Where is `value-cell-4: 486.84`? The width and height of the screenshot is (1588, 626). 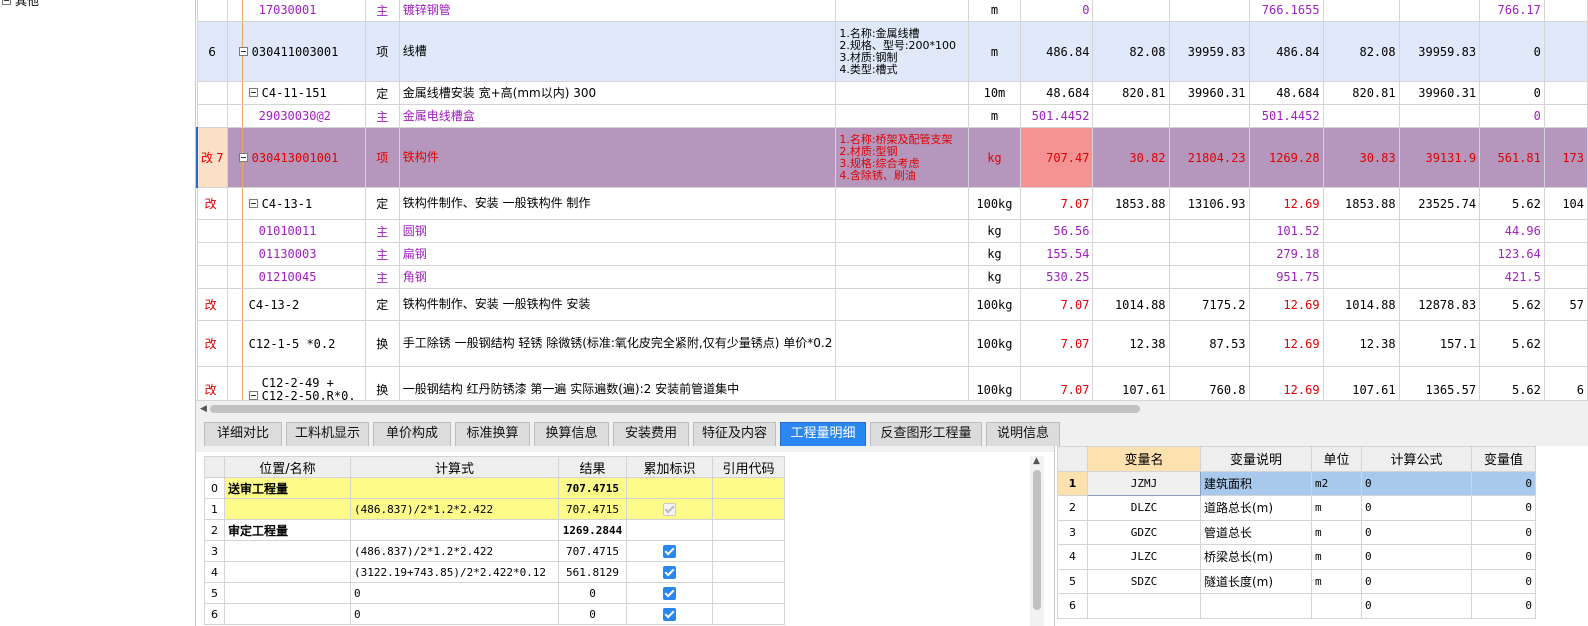
value-cell-4: 486.84 is located at coordinates (1286, 51).